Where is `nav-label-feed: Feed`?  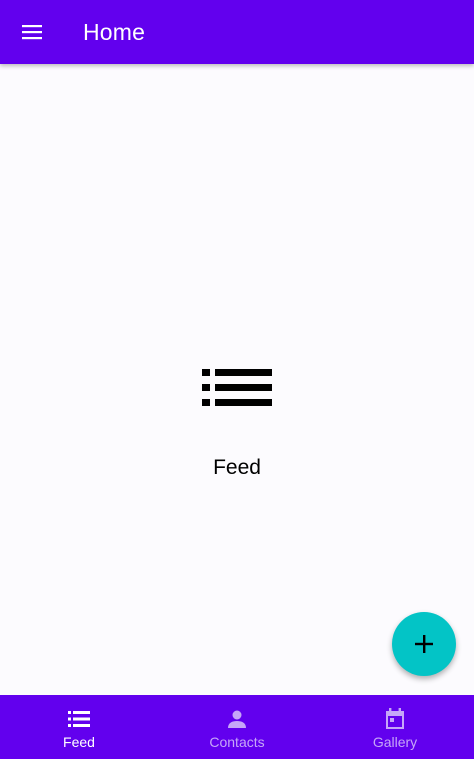 nav-label-feed: Feed is located at coordinates (79, 742).